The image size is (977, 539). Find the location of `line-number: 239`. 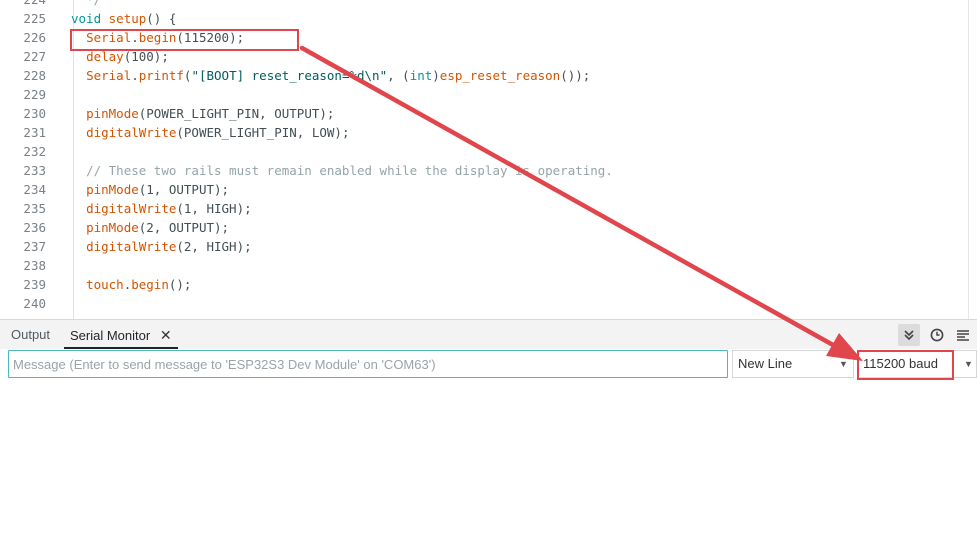

line-number: 239 is located at coordinates (34, 284).